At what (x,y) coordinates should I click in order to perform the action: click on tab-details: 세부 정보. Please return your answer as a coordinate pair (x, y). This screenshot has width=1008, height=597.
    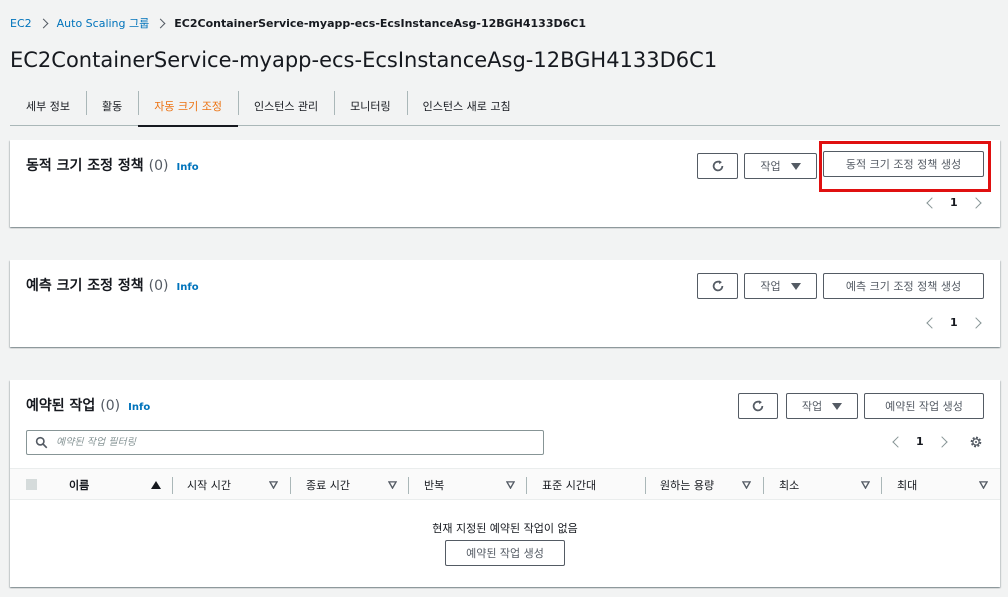
    Looking at the image, I should click on (48, 106).